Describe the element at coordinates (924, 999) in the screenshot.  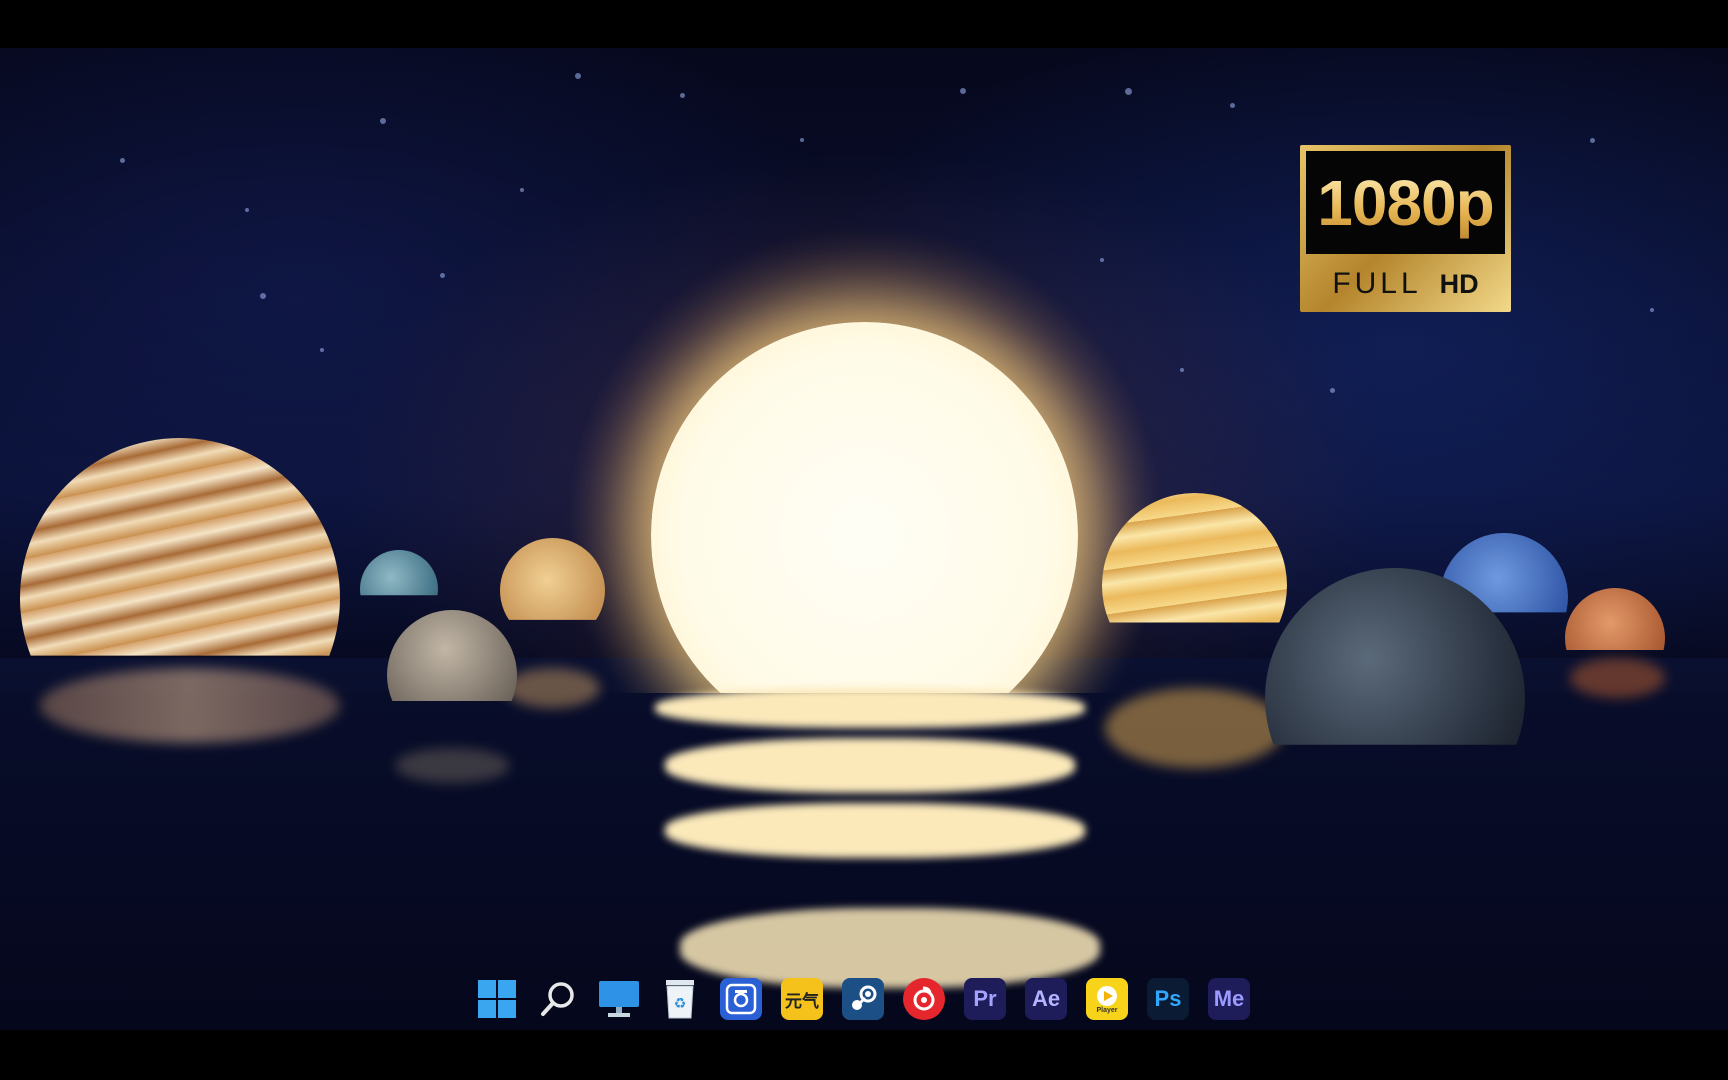
I see `netease-music-icon` at that location.